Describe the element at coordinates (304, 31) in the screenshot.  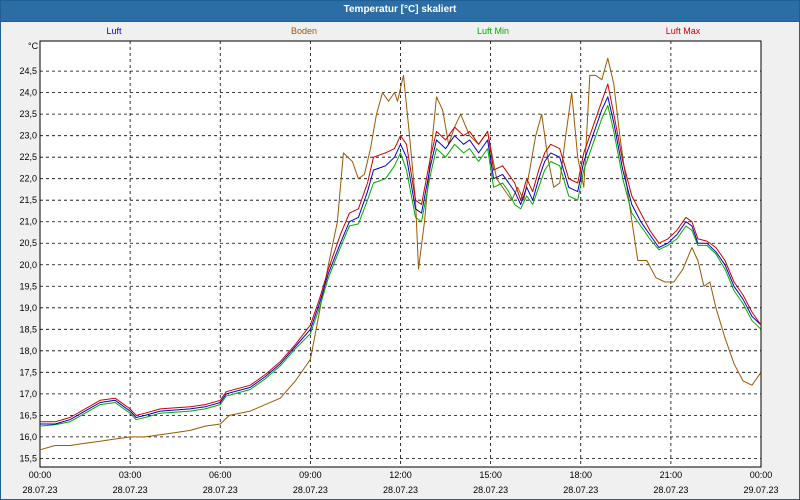
I see `legend-item-boden: Boden` at that location.